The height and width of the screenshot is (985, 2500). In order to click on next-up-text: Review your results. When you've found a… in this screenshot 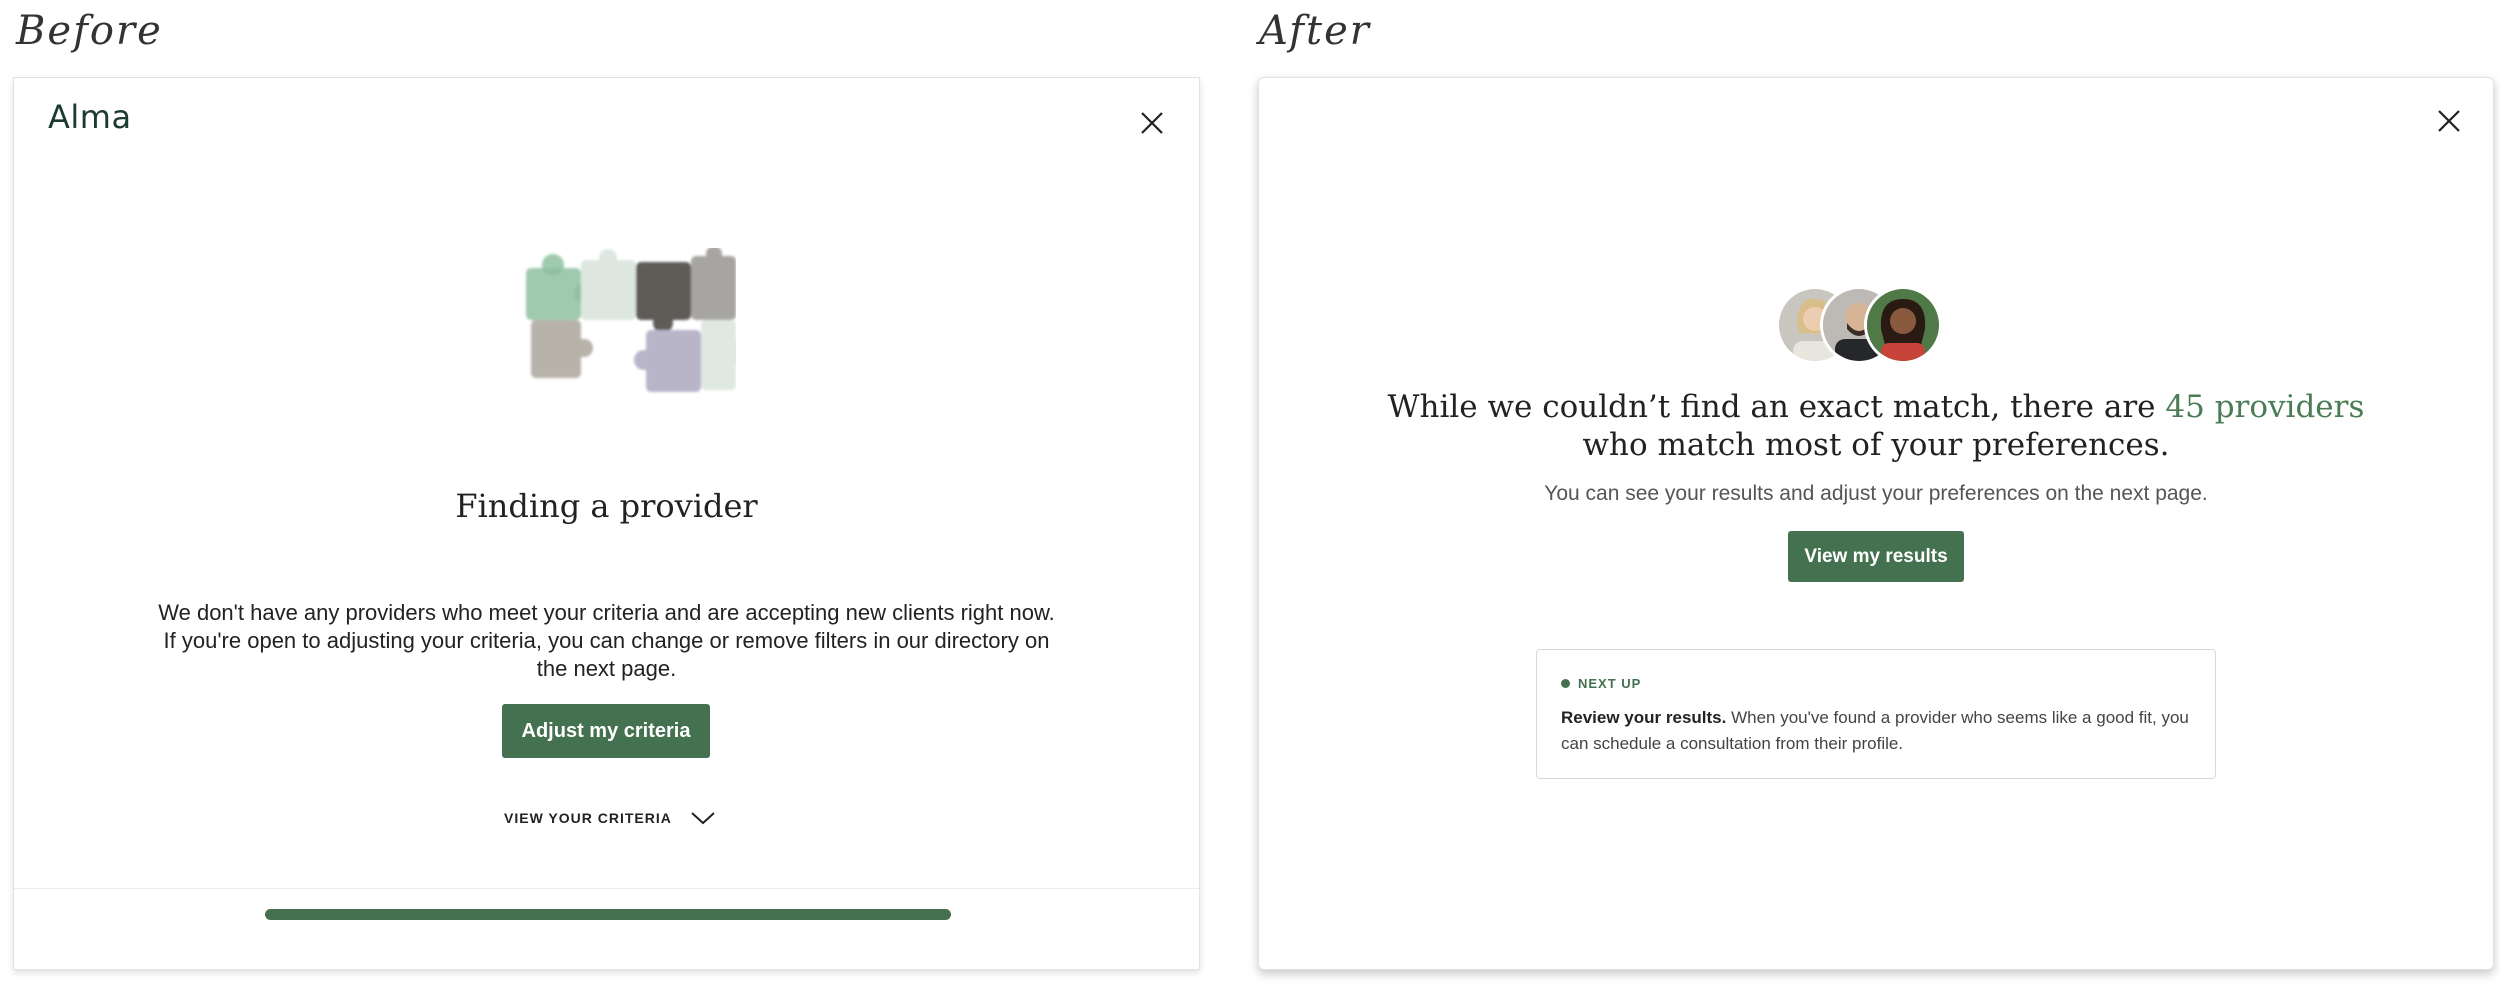, I will do `click(1878, 731)`.